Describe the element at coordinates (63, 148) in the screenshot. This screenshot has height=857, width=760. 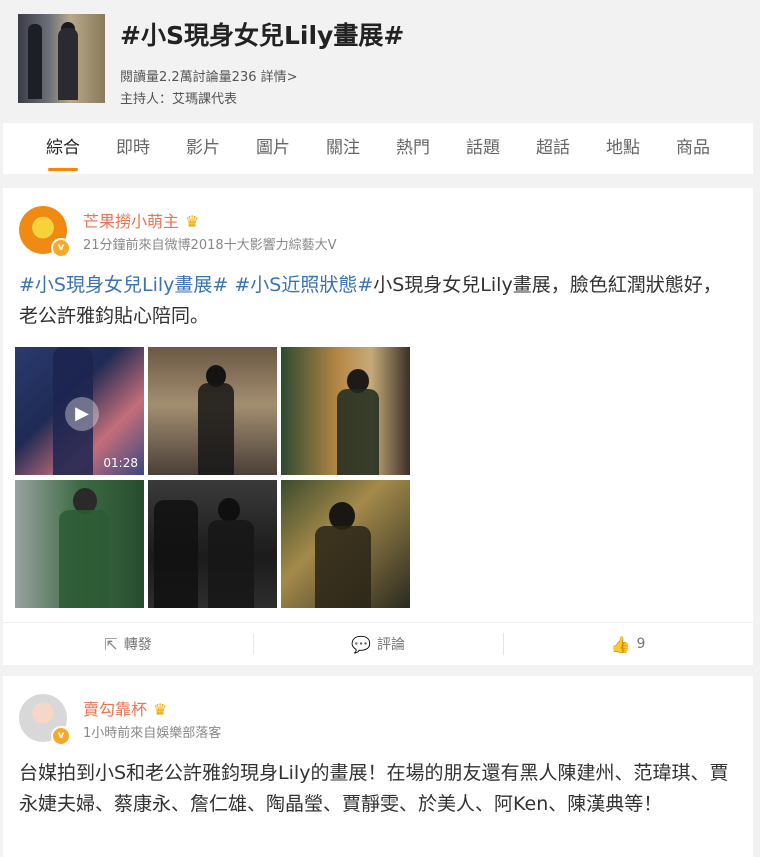
I see `tab-comprehensive: 綜合` at that location.